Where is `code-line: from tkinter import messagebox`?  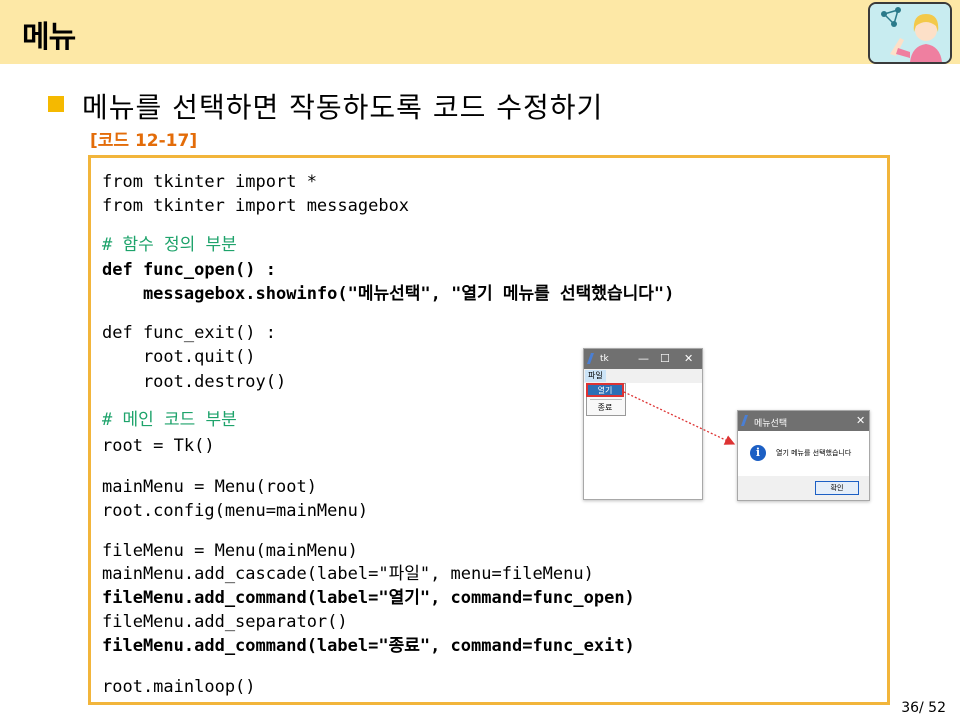 code-line: from tkinter import messagebox is located at coordinates (256, 206).